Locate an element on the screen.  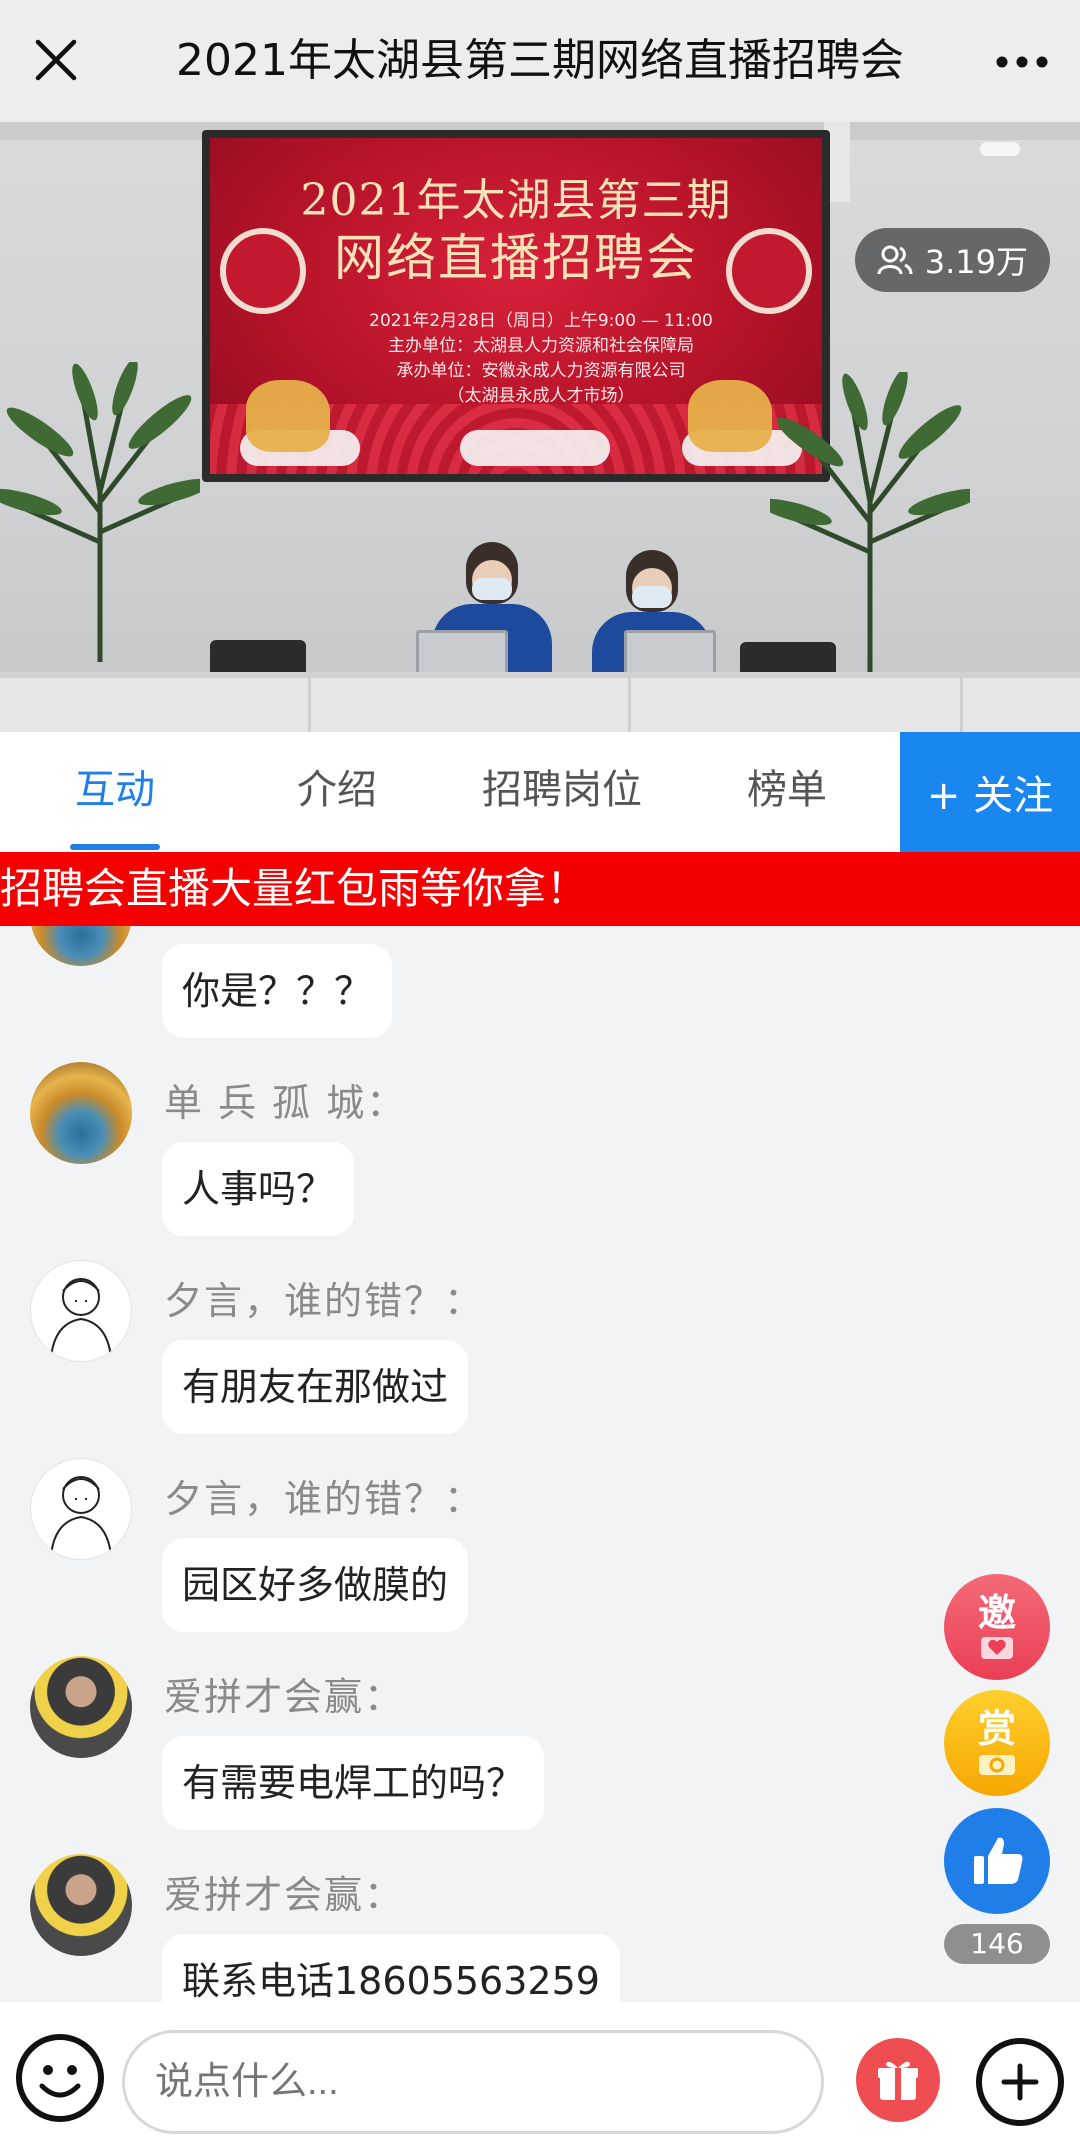
reward-button: 赏 is located at coordinates (997, 1743).